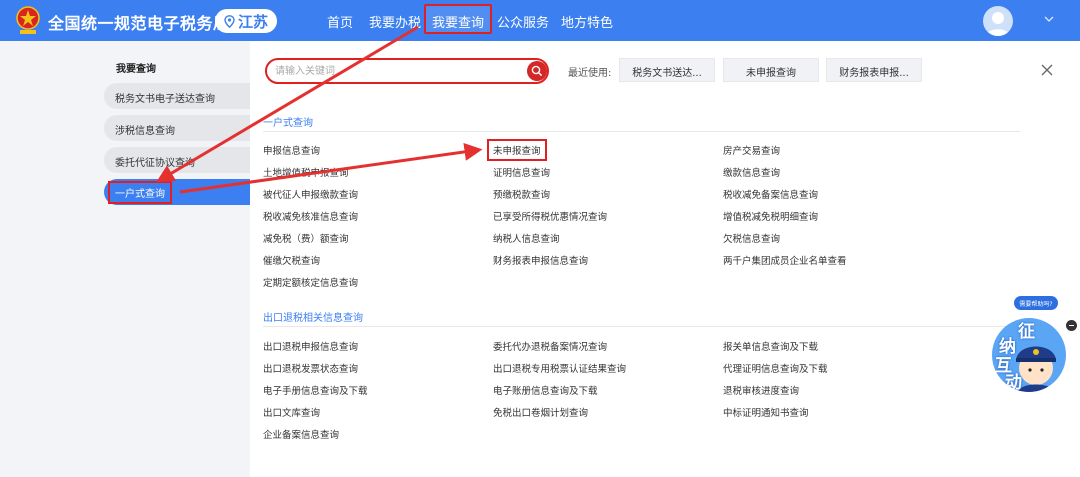 This screenshot has width=1080, height=477. What do you see at coordinates (523, 21) in the screenshot?
I see `nav-public-service: 公众服务` at bounding box center [523, 21].